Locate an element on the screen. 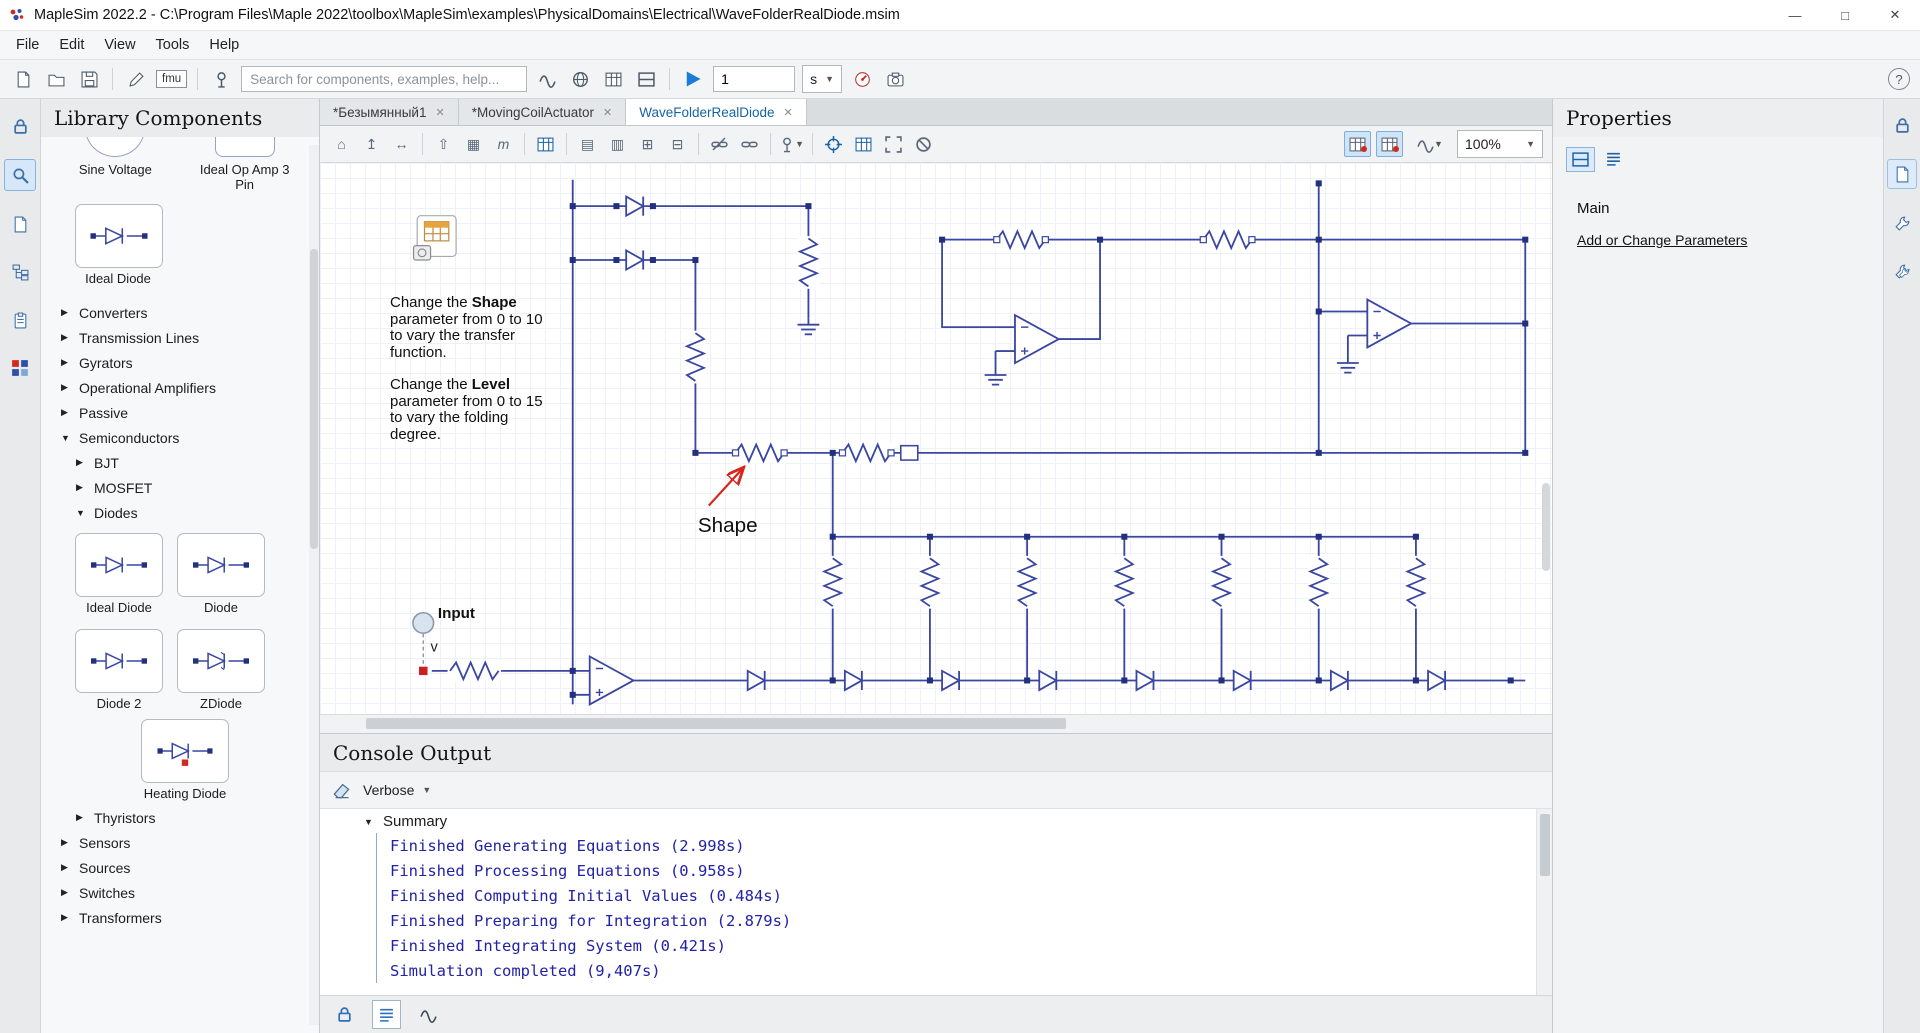 The height and width of the screenshot is (1033, 1920). tree-item-switches: ▶ Switches is located at coordinates (180, 892).